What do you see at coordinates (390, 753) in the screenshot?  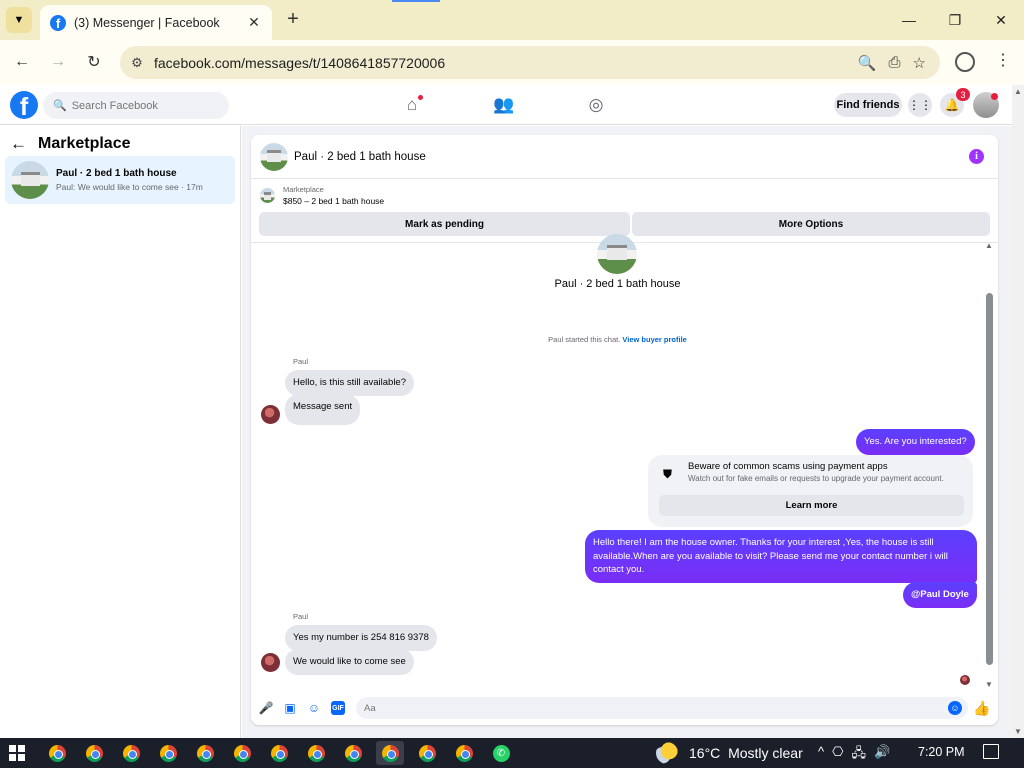 I see `chrome-taskbar-icon-active` at bounding box center [390, 753].